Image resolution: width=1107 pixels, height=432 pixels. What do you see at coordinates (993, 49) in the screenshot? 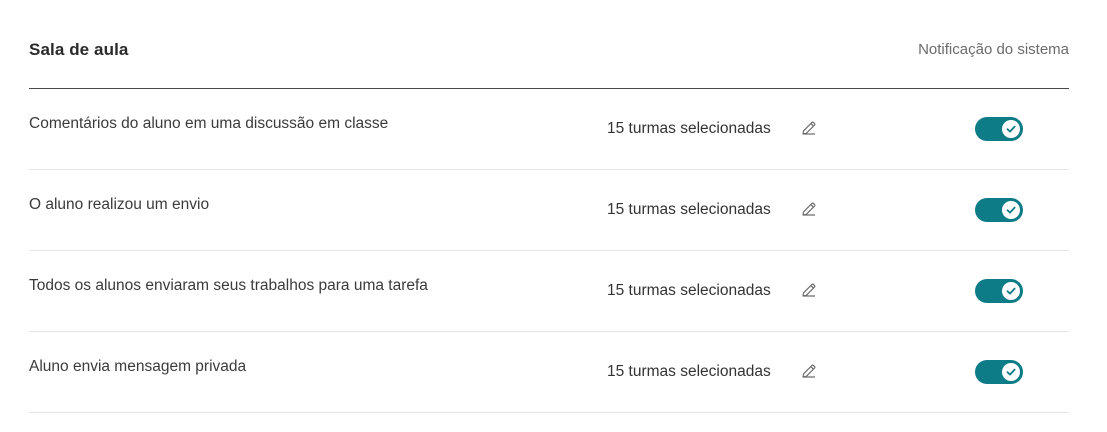
I see `column-header-system-notification: Notificação do sistema` at bounding box center [993, 49].